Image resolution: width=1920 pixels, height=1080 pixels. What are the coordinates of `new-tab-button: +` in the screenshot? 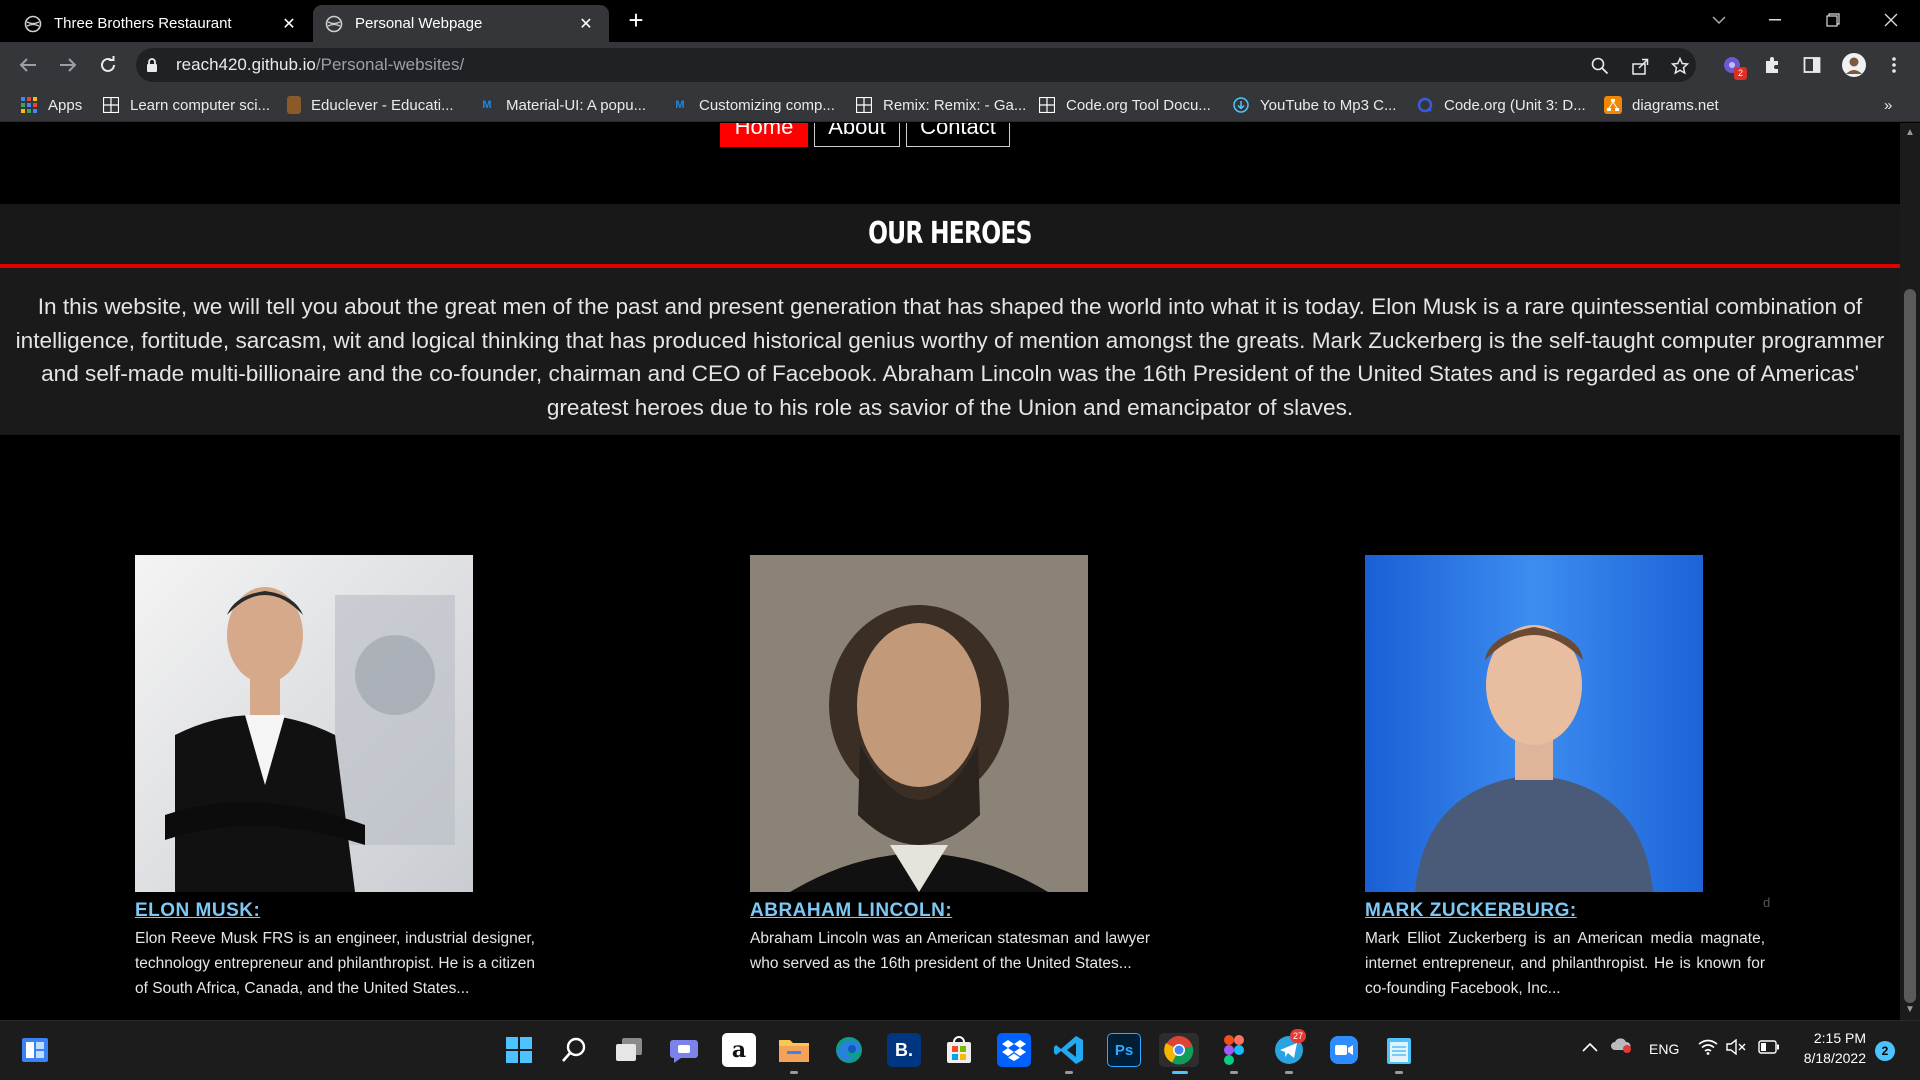 It's located at (636, 20).